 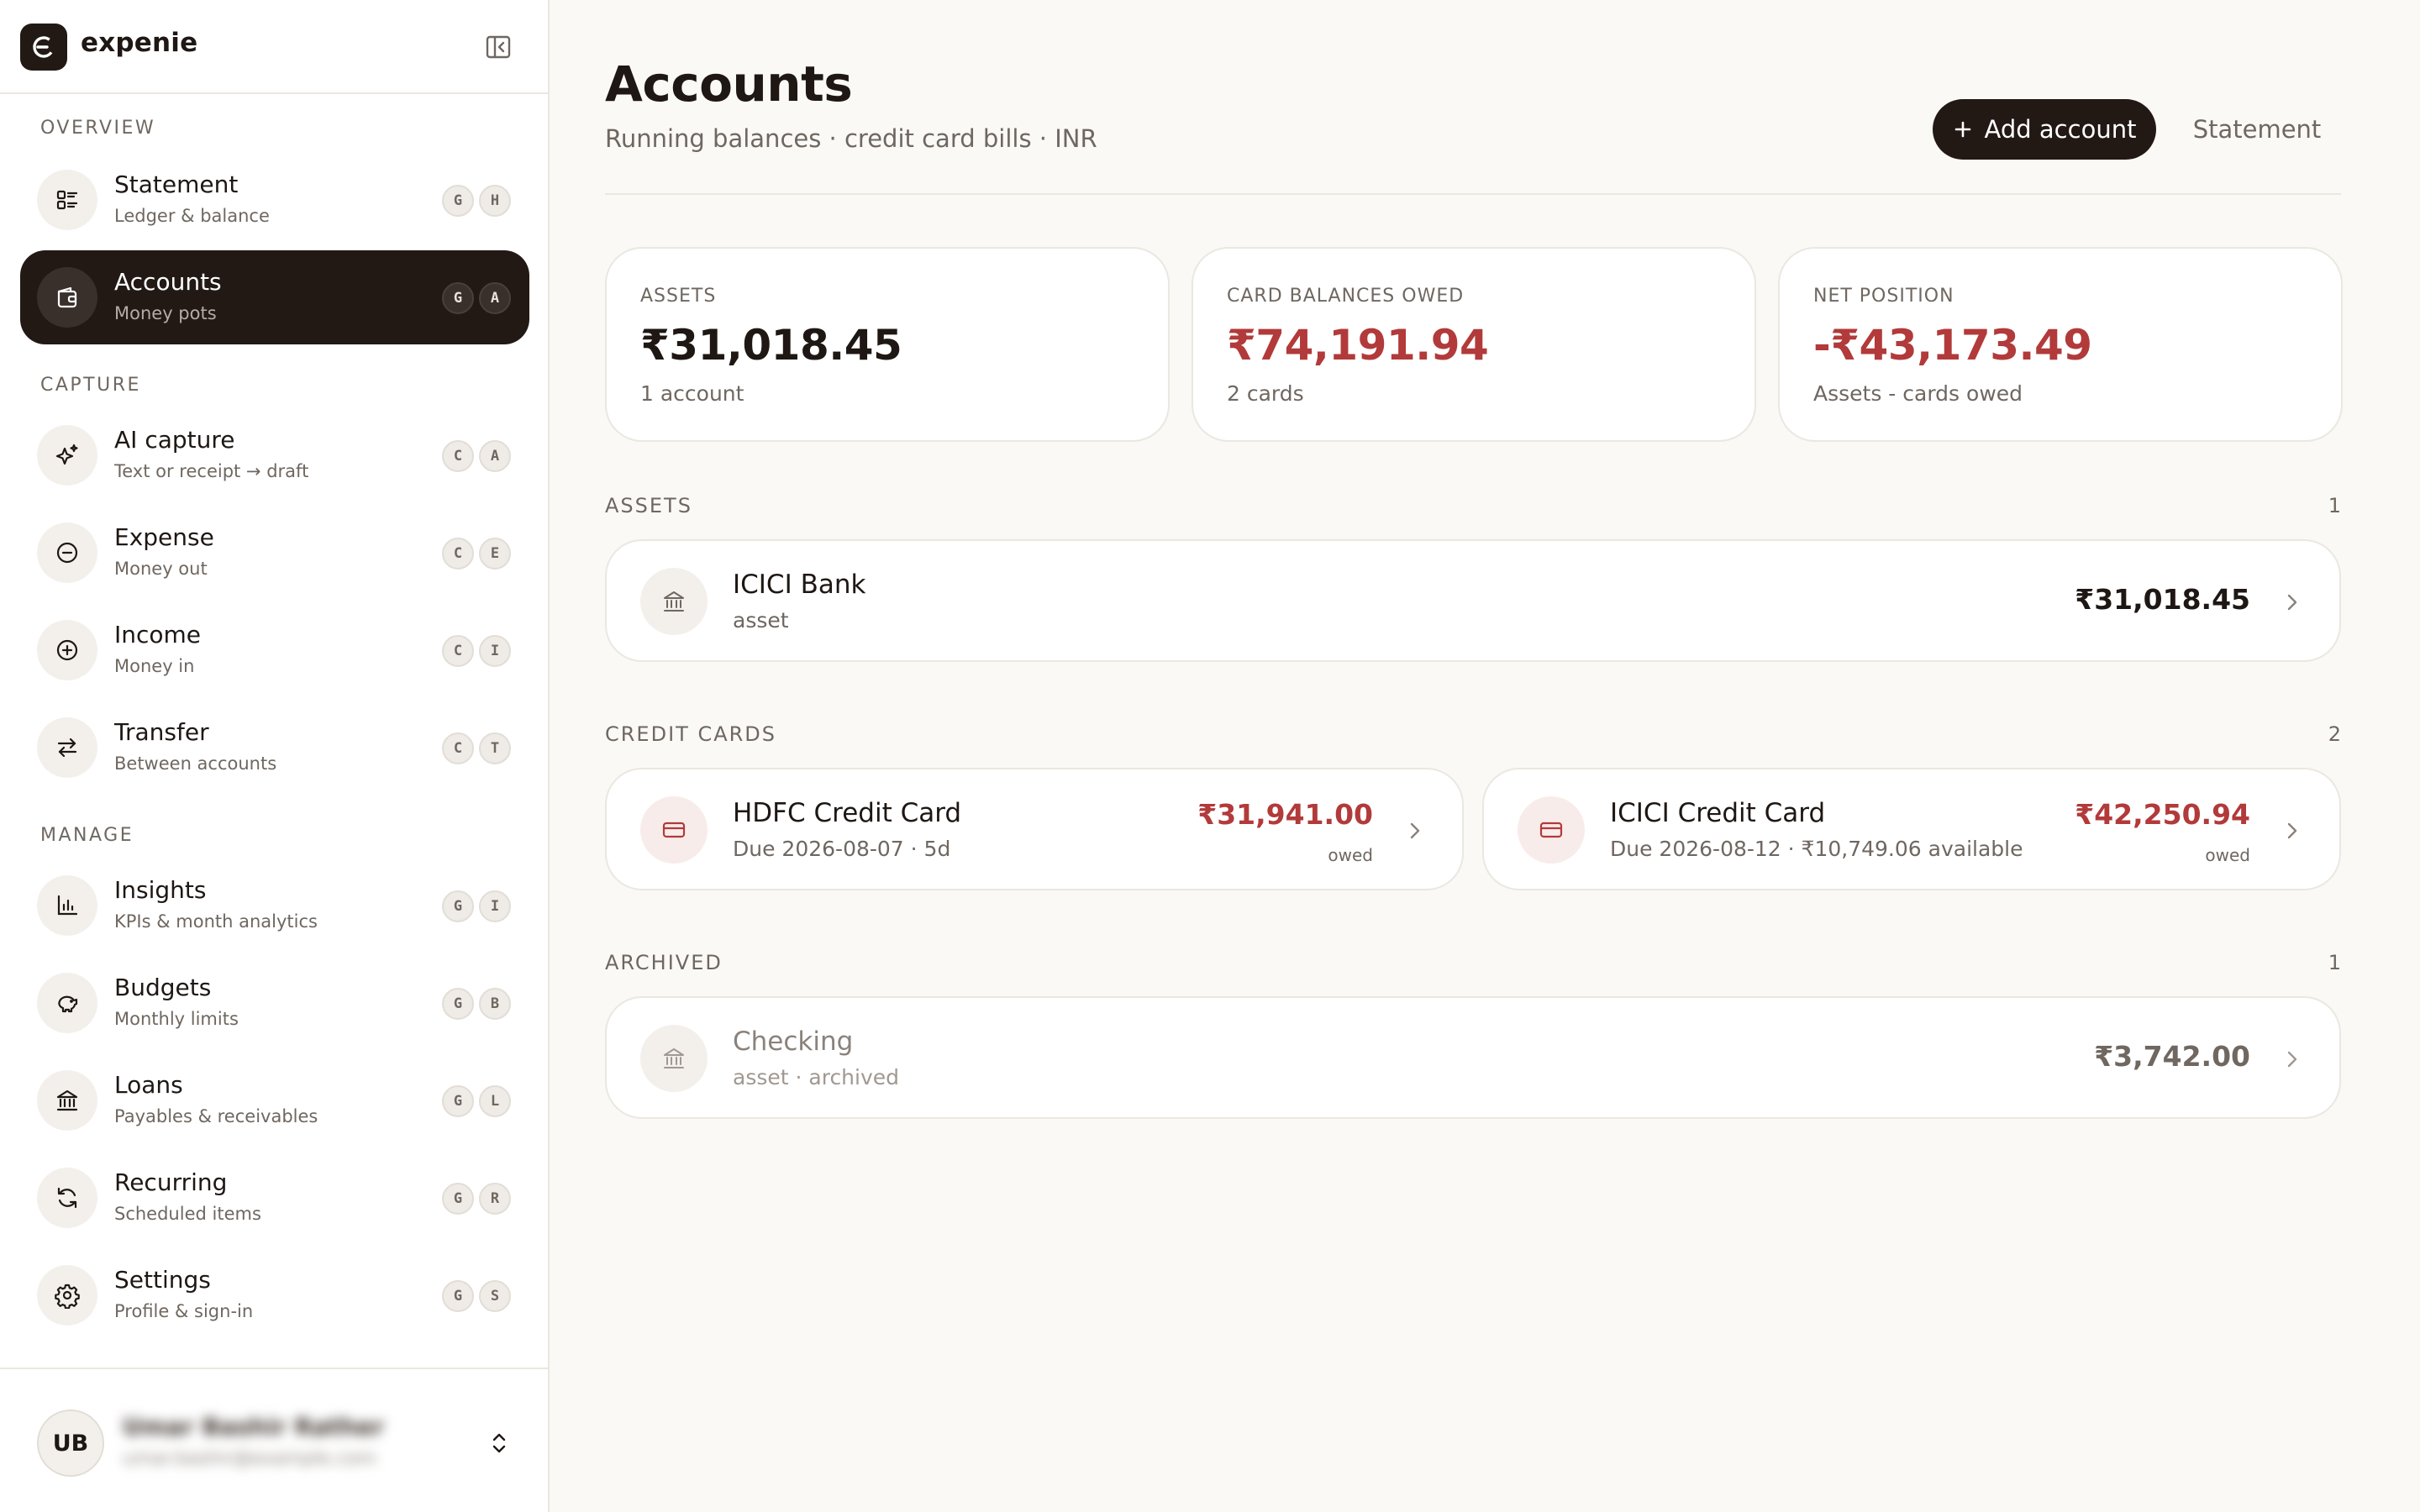 What do you see at coordinates (1718, 813) in the screenshot?
I see `account-name: ICICI Credit Card` at bounding box center [1718, 813].